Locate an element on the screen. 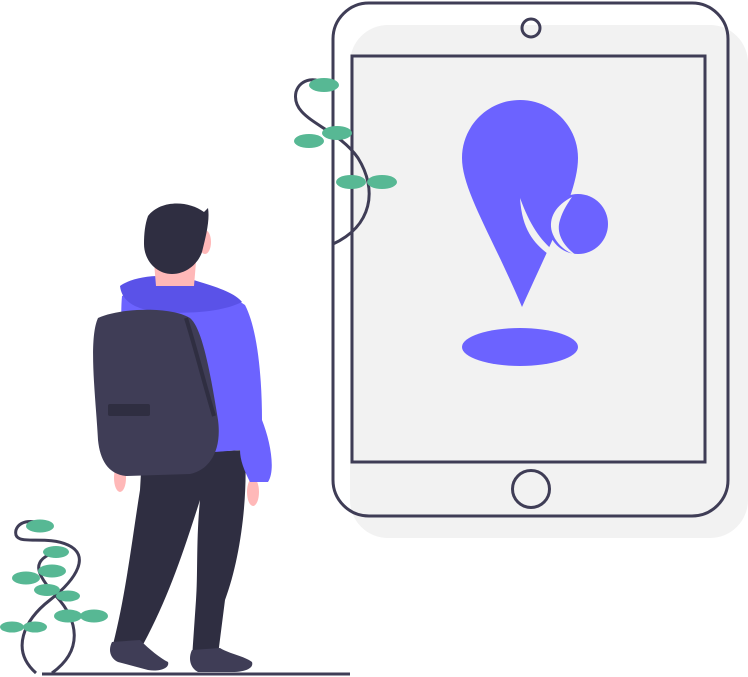  left-shoe is located at coordinates (139, 655).